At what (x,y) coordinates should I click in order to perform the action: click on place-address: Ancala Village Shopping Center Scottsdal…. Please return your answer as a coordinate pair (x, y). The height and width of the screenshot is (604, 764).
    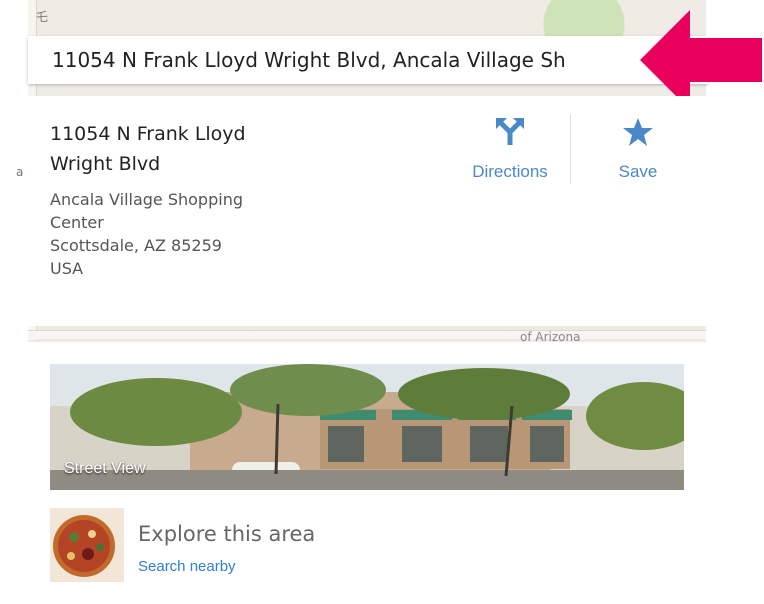
    Looking at the image, I should click on (200, 234).